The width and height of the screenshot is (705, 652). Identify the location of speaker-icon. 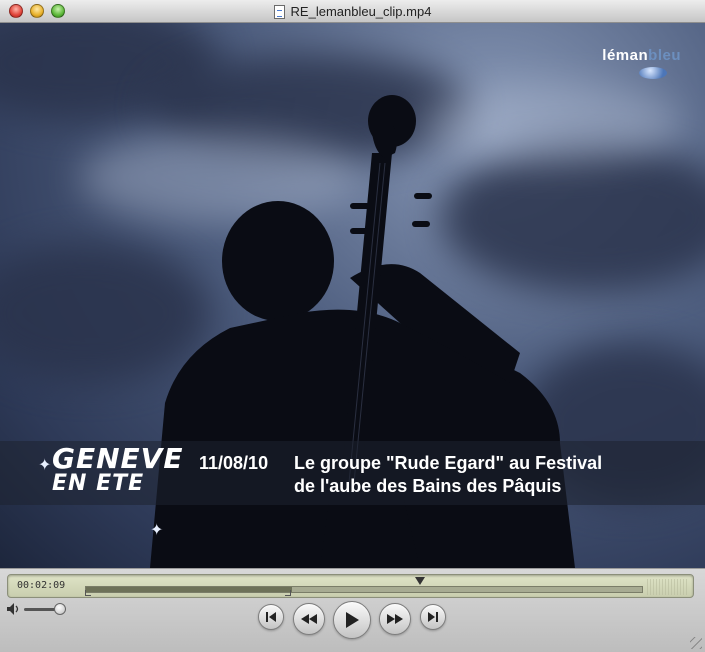
(14, 609).